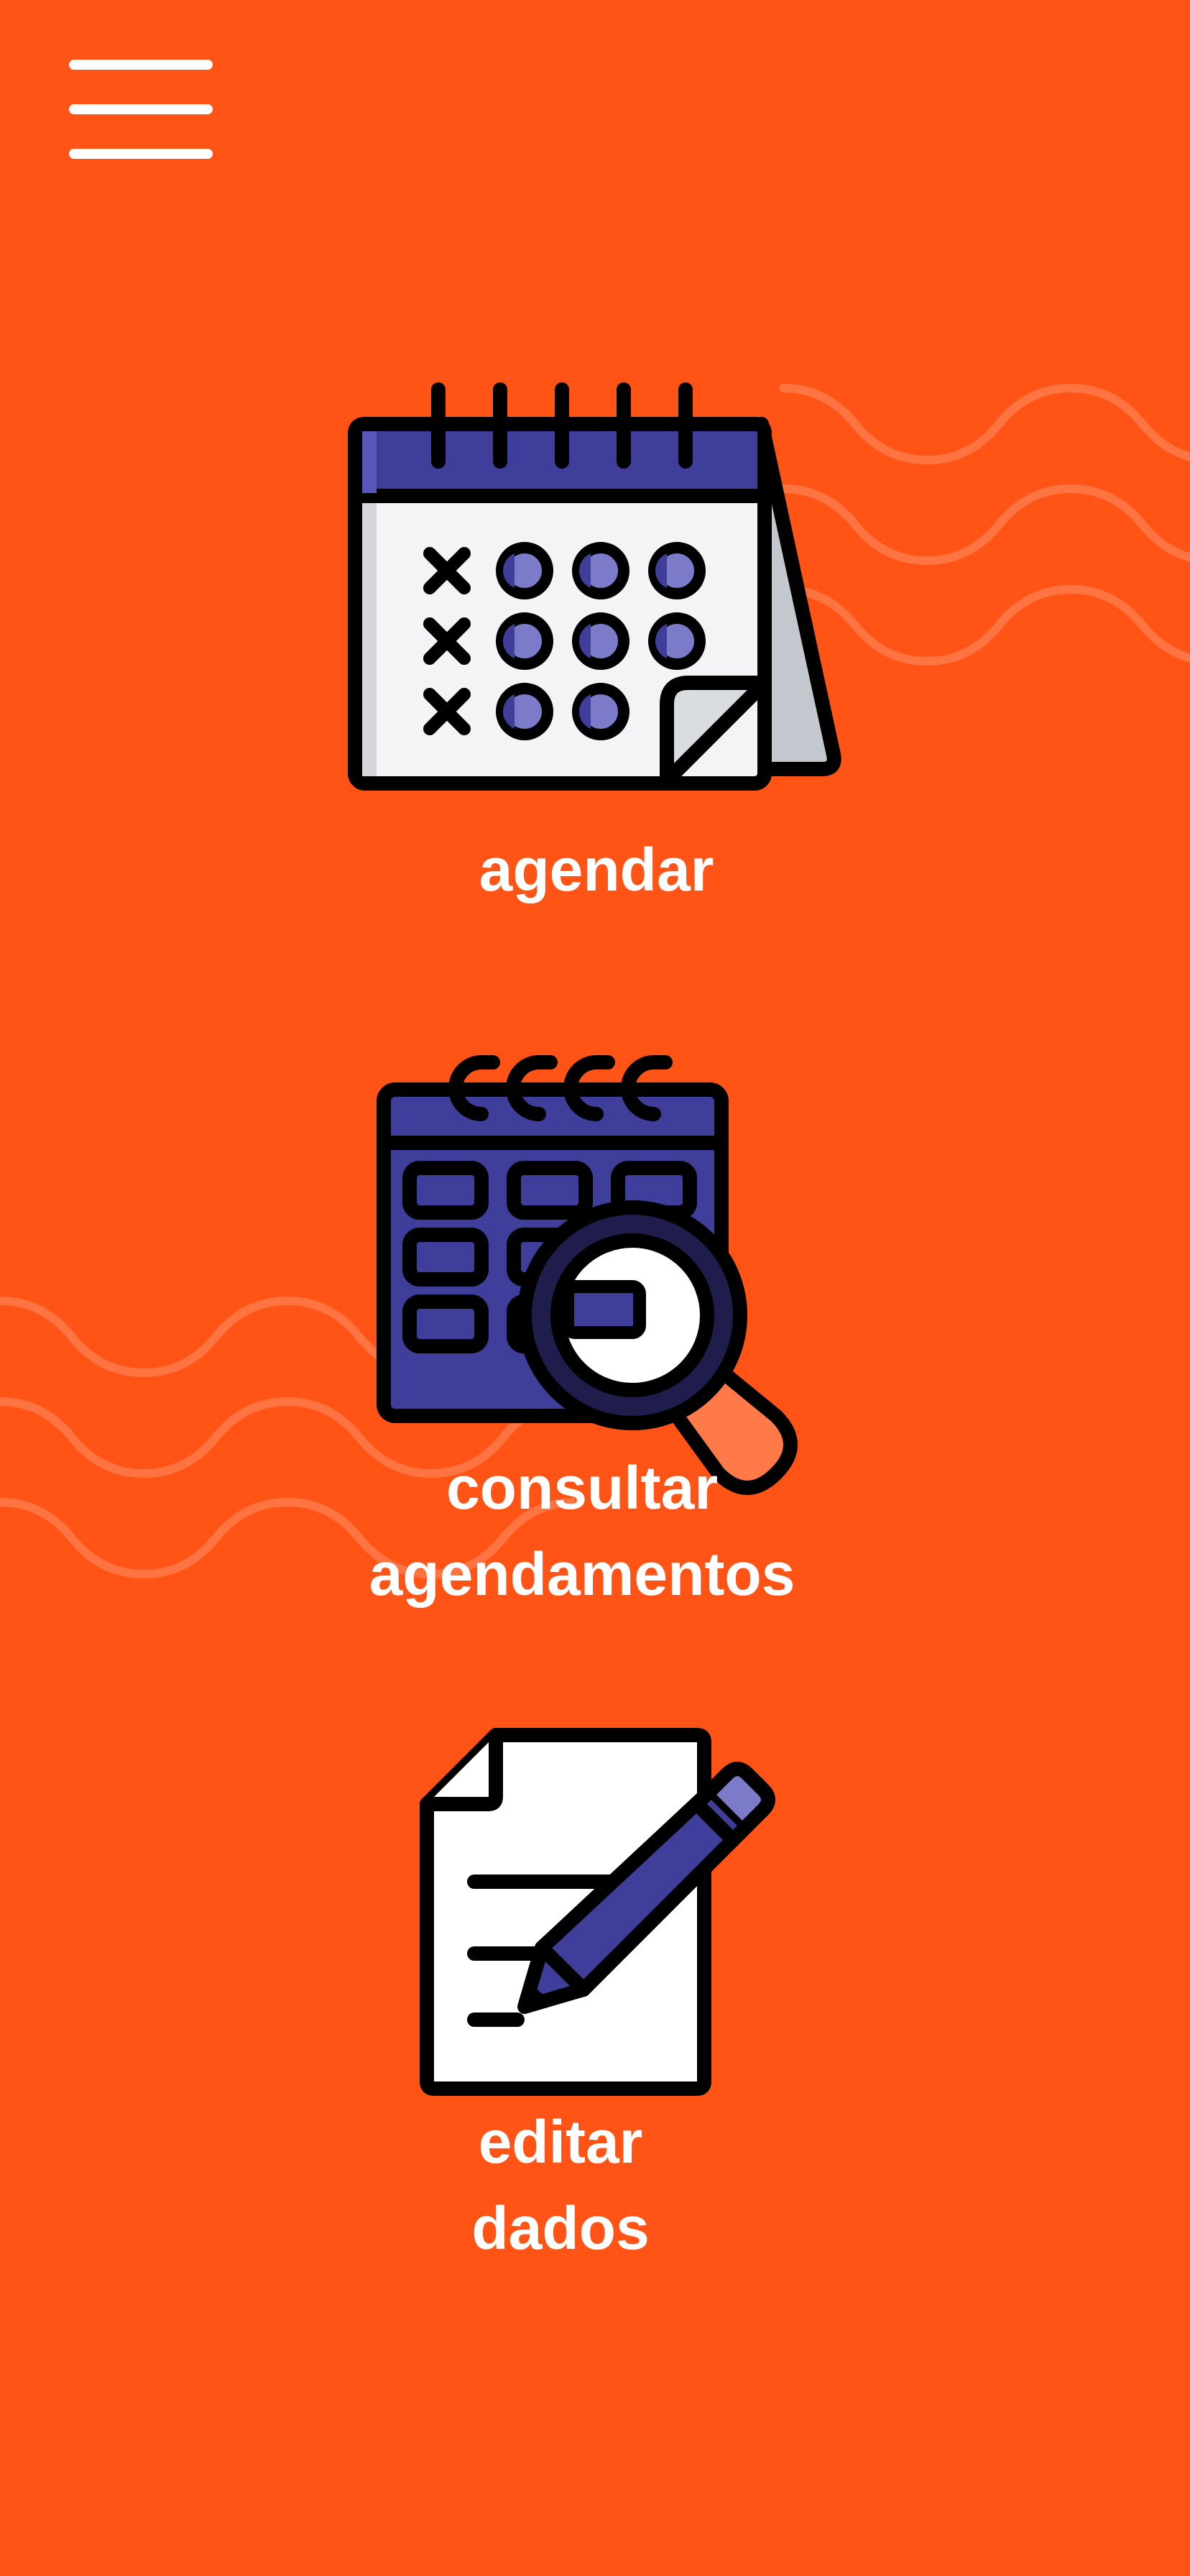 The image size is (1190, 2576). What do you see at coordinates (594, 586) in the screenshot?
I see `calendar-icon` at bounding box center [594, 586].